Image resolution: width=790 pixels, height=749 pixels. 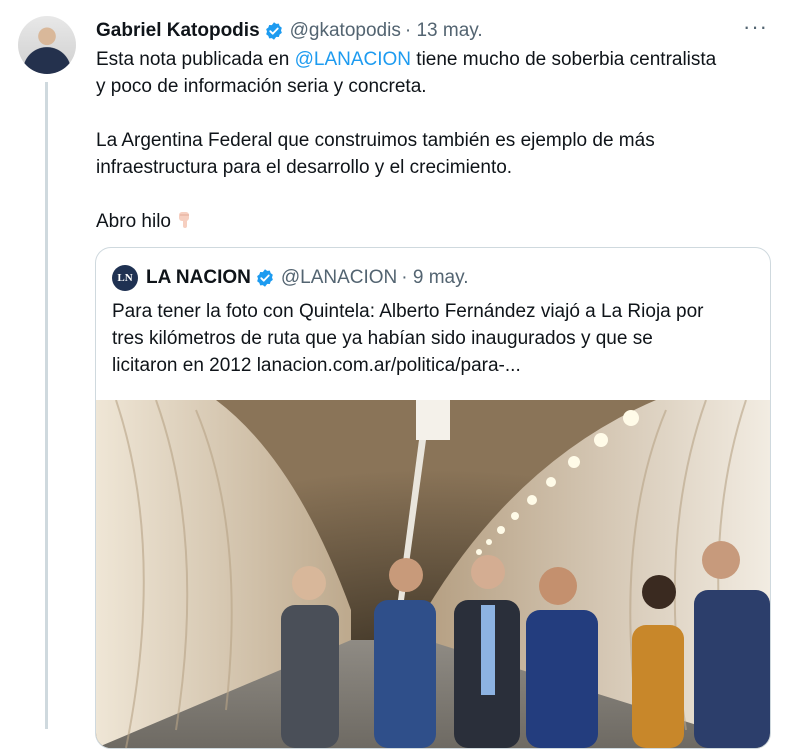 What do you see at coordinates (133, 221) in the screenshot?
I see `tweet-text-line: Abro hilo` at bounding box center [133, 221].